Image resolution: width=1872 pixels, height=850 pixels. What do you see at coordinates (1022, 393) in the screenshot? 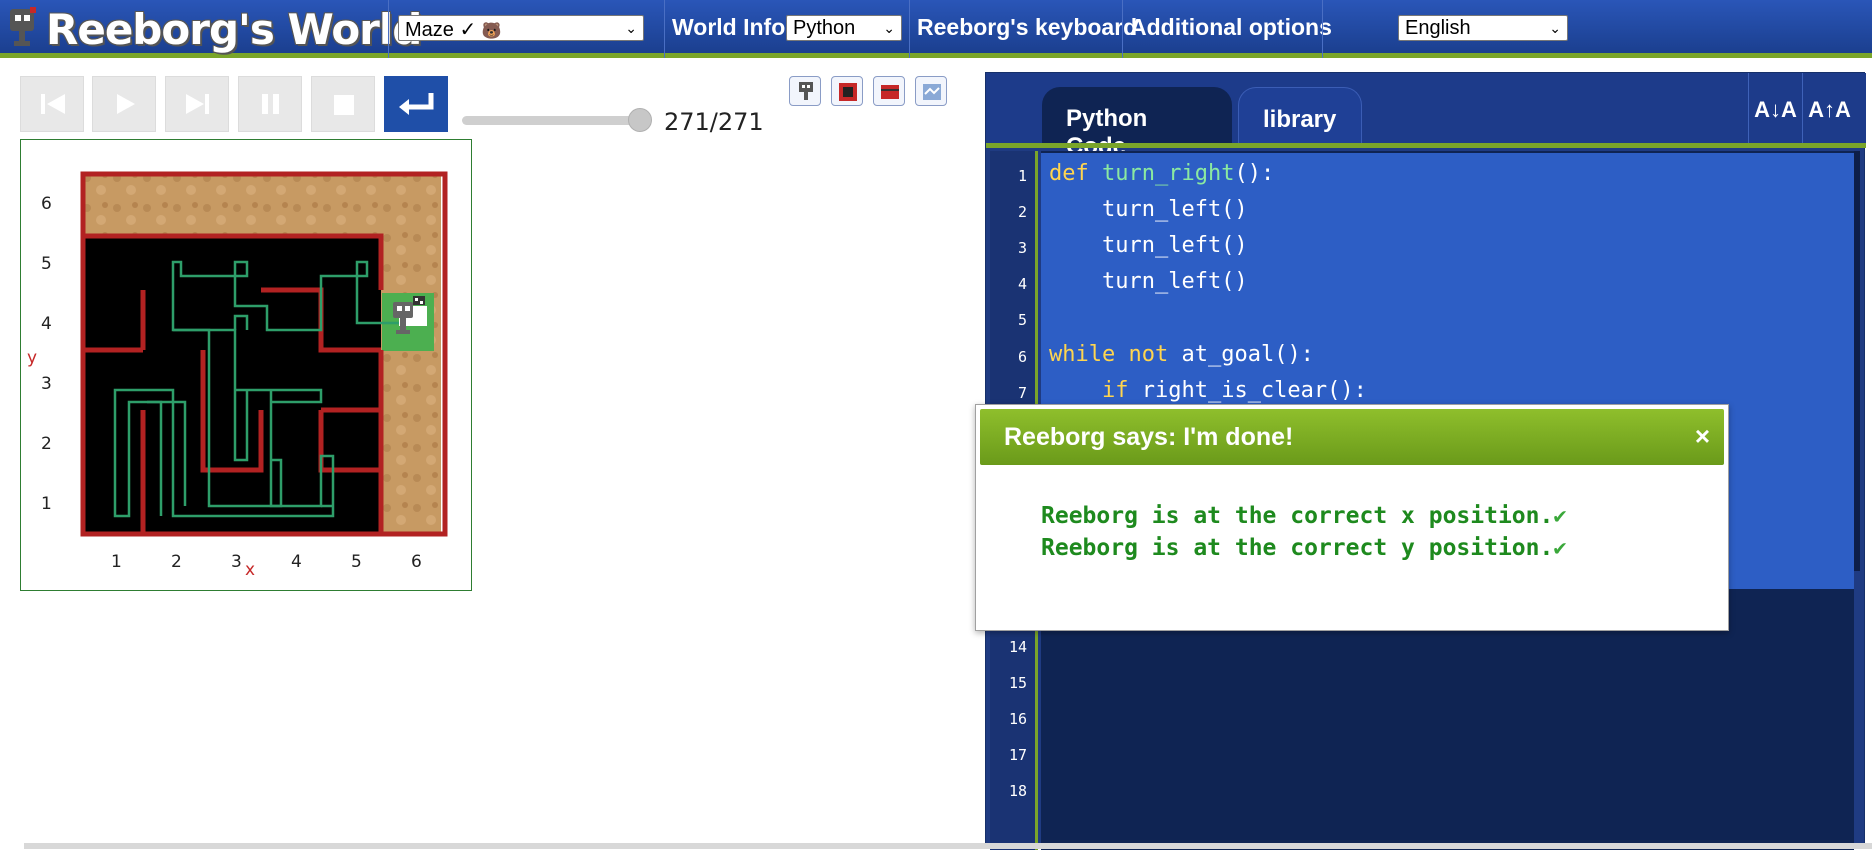
I see `line-number: 7` at bounding box center [1022, 393].